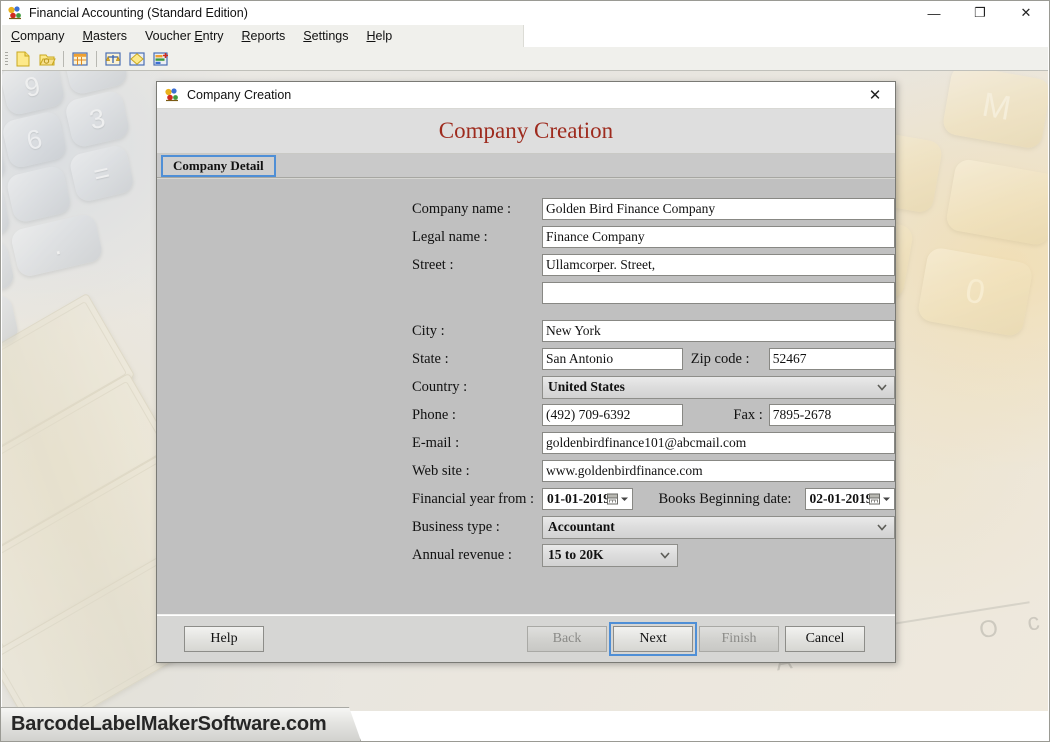 This screenshot has width=1050, height=742. What do you see at coordinates (462, 208) in the screenshot?
I see `company-name-label: Company name :` at bounding box center [462, 208].